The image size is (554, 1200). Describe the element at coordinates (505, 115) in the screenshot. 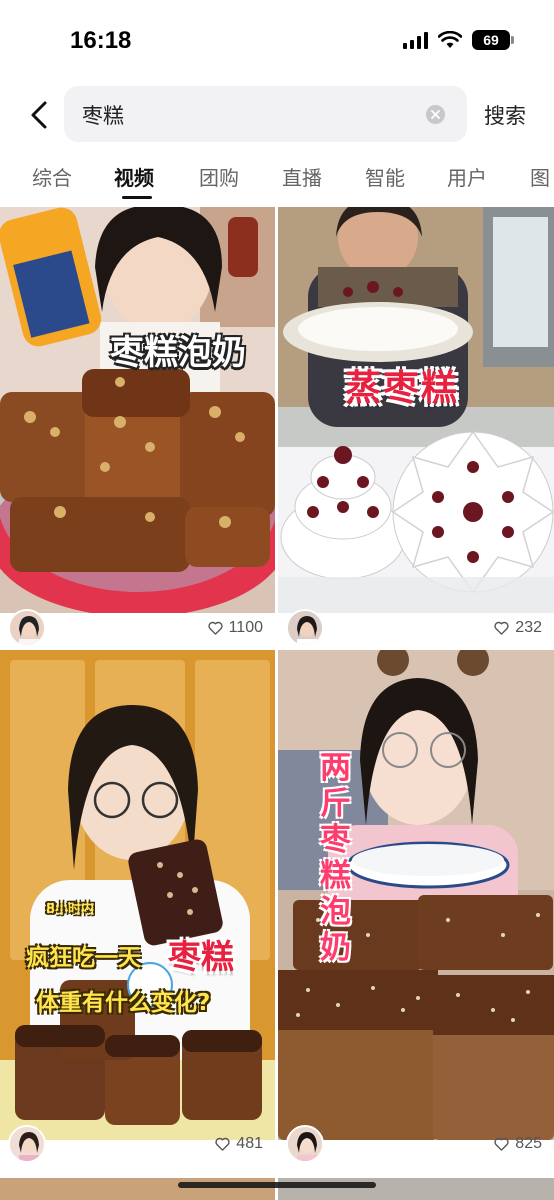

I see `search-submit-button: 搜索` at that location.